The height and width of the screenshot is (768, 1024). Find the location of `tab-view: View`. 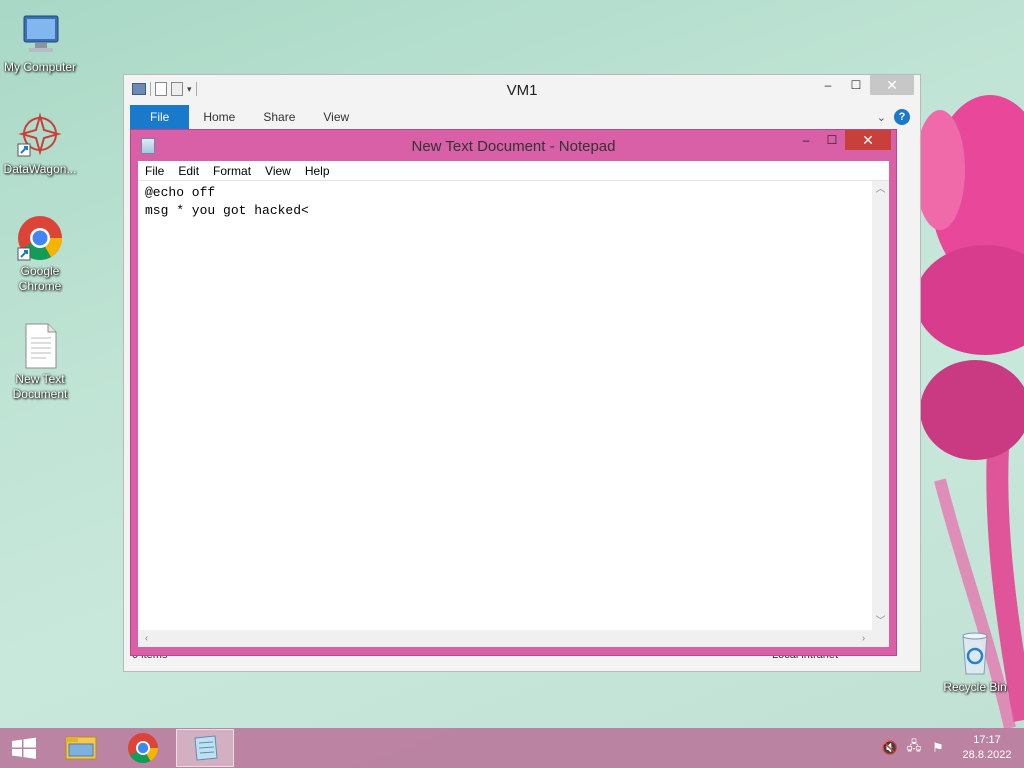

tab-view: View is located at coordinates (336, 117).